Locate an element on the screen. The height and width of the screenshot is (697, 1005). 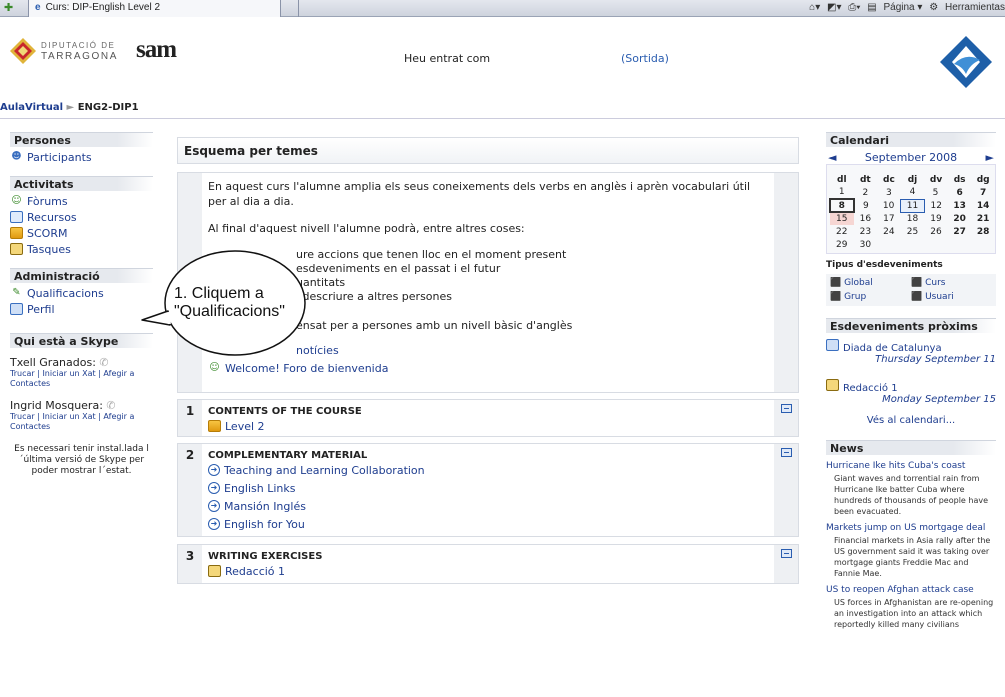
calendar-day: 22 is located at coordinates (842, 231).